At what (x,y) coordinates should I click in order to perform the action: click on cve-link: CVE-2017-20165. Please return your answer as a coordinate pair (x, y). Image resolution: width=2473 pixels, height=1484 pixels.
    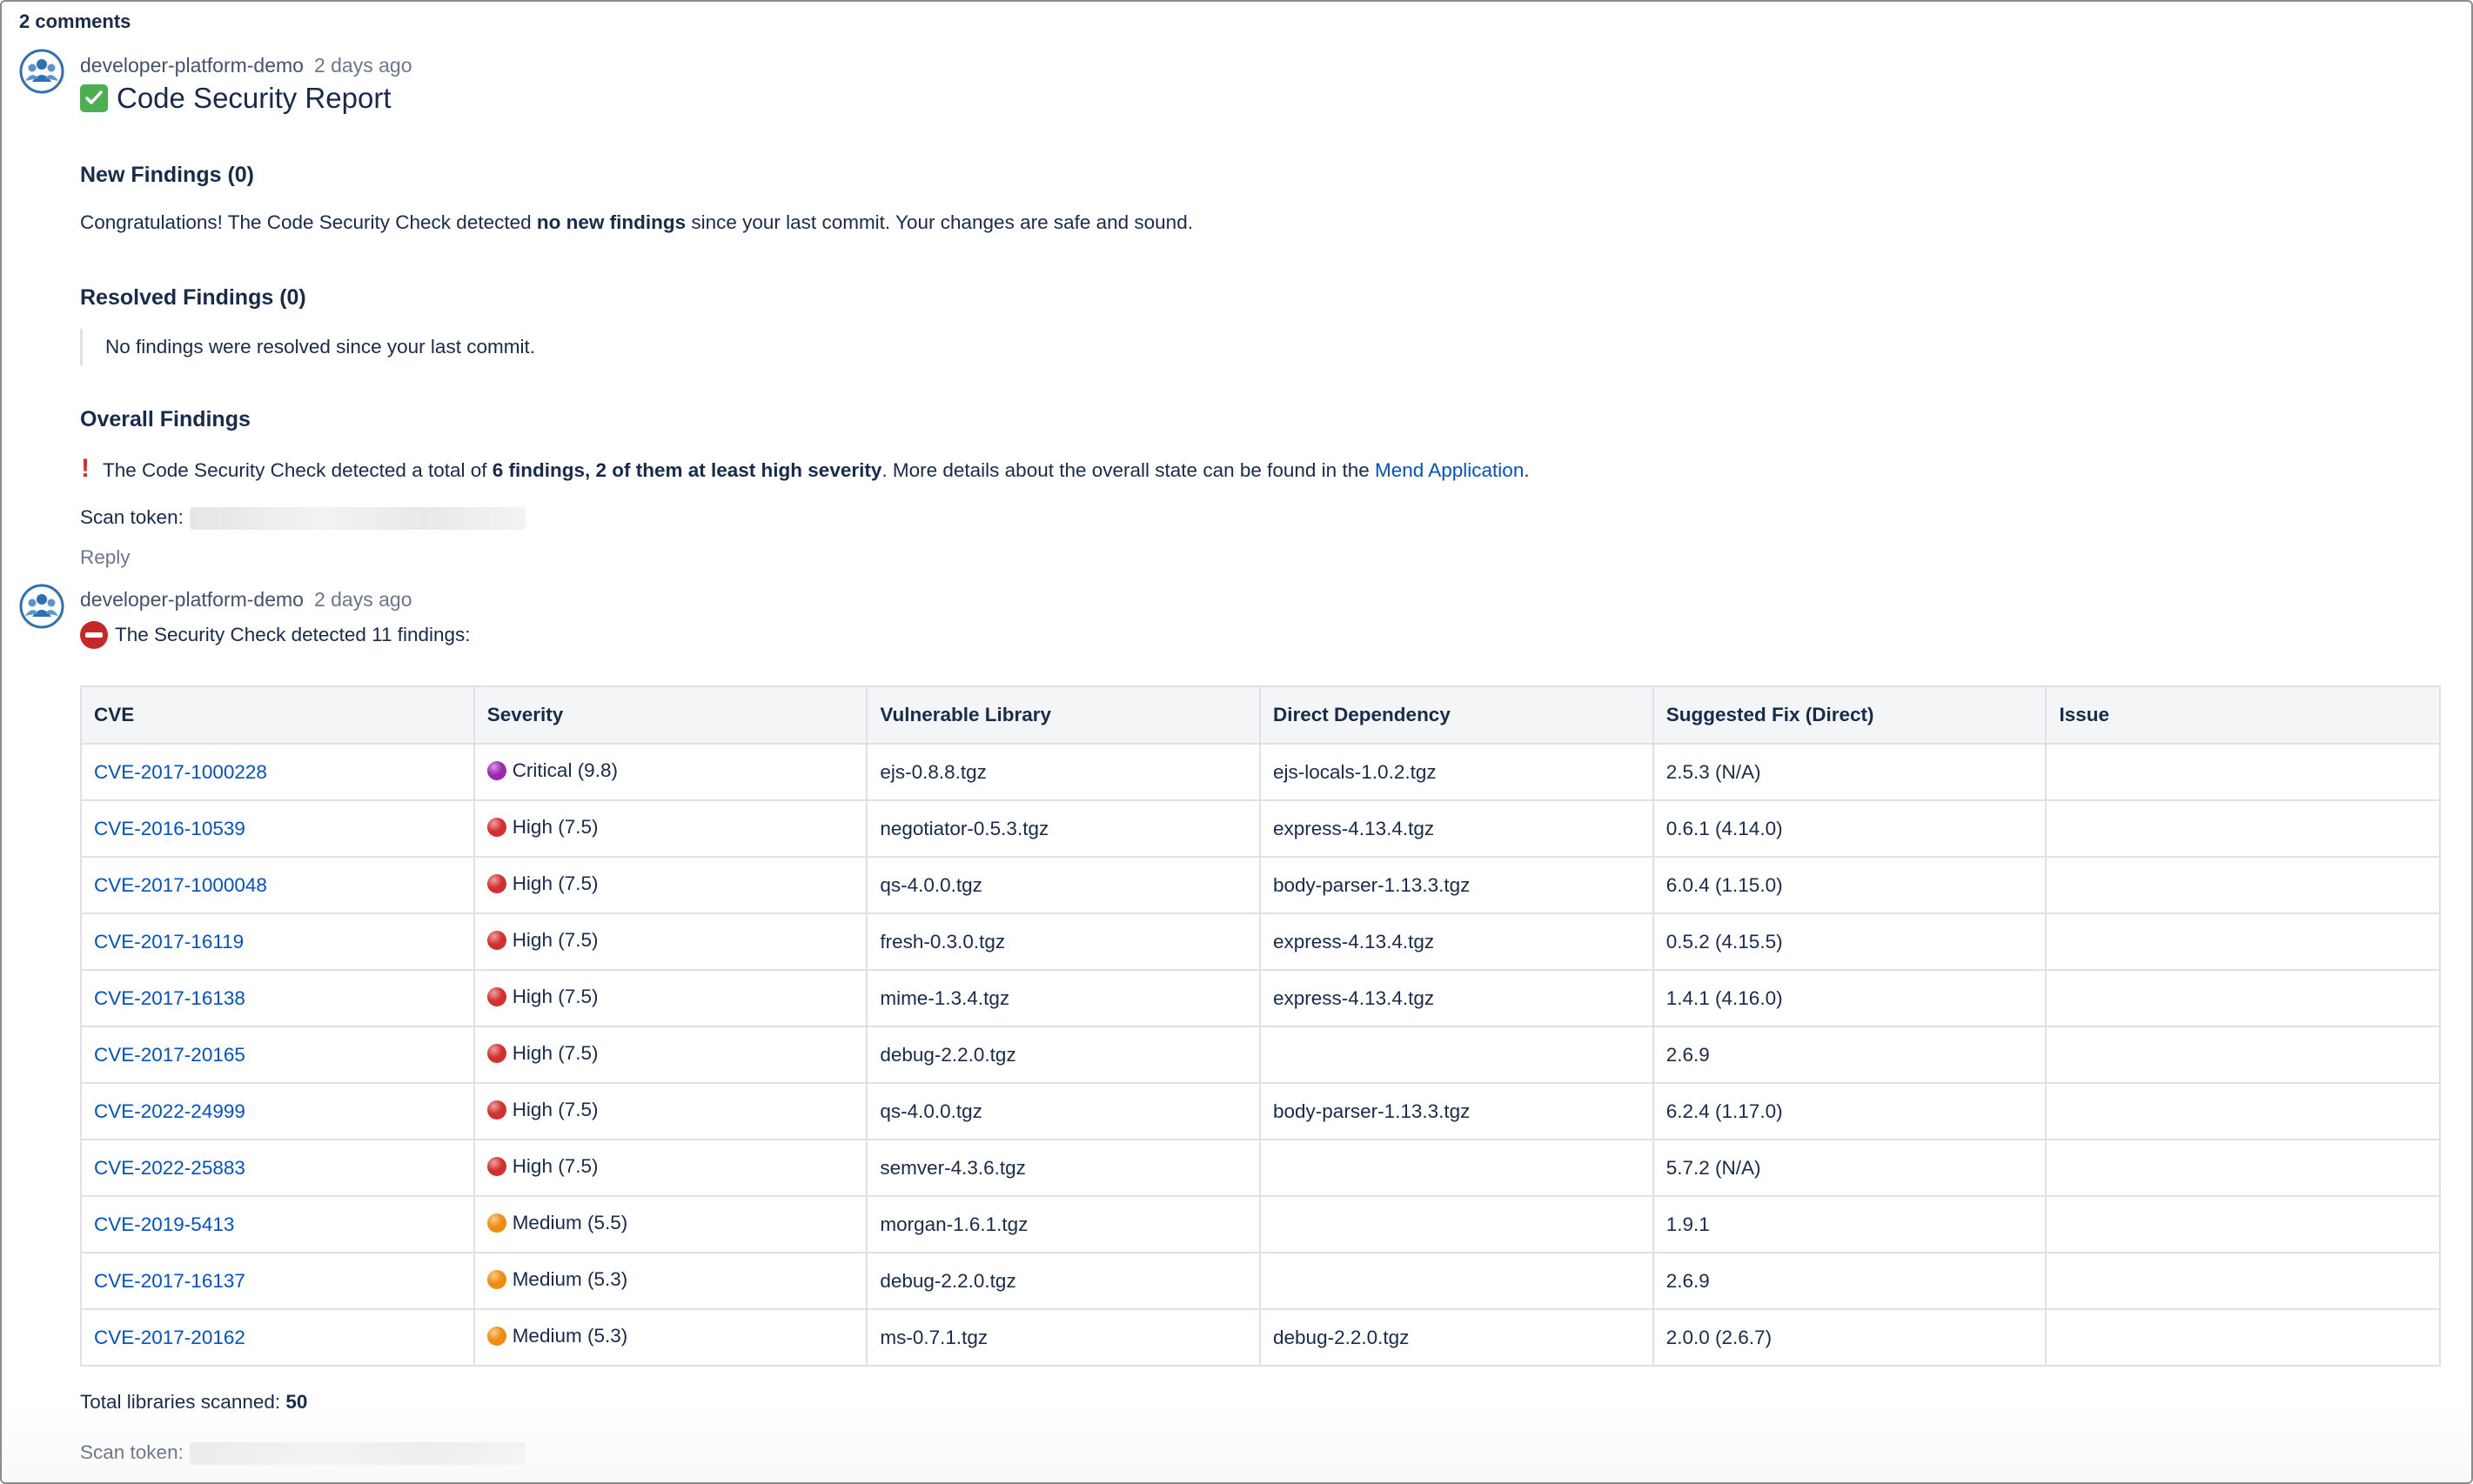
    Looking at the image, I should click on (169, 1055).